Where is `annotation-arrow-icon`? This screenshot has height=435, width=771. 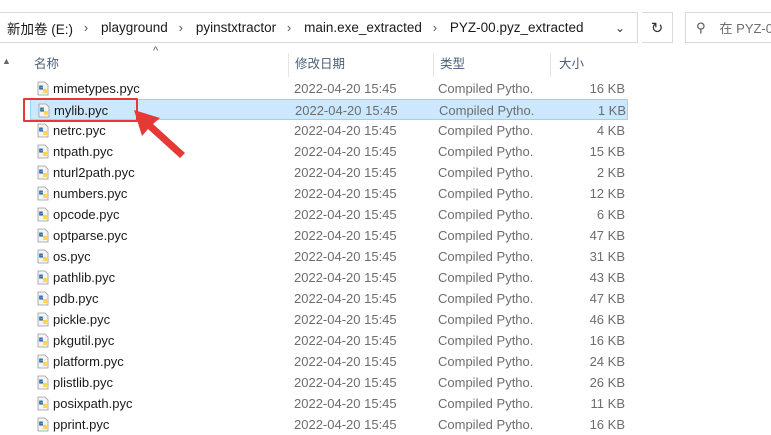
annotation-arrow-icon is located at coordinates (159, 134).